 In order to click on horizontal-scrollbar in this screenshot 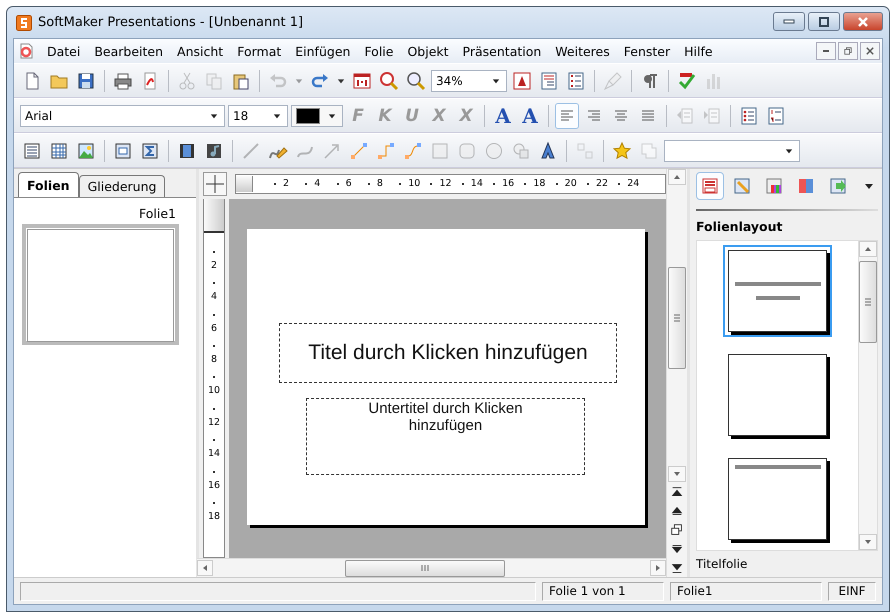, I will do `click(431, 567)`.